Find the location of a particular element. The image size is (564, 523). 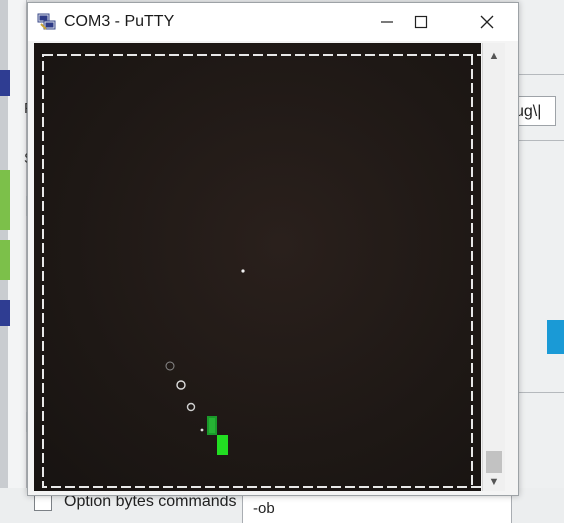

option-bytes-input is located at coordinates (377, 507).